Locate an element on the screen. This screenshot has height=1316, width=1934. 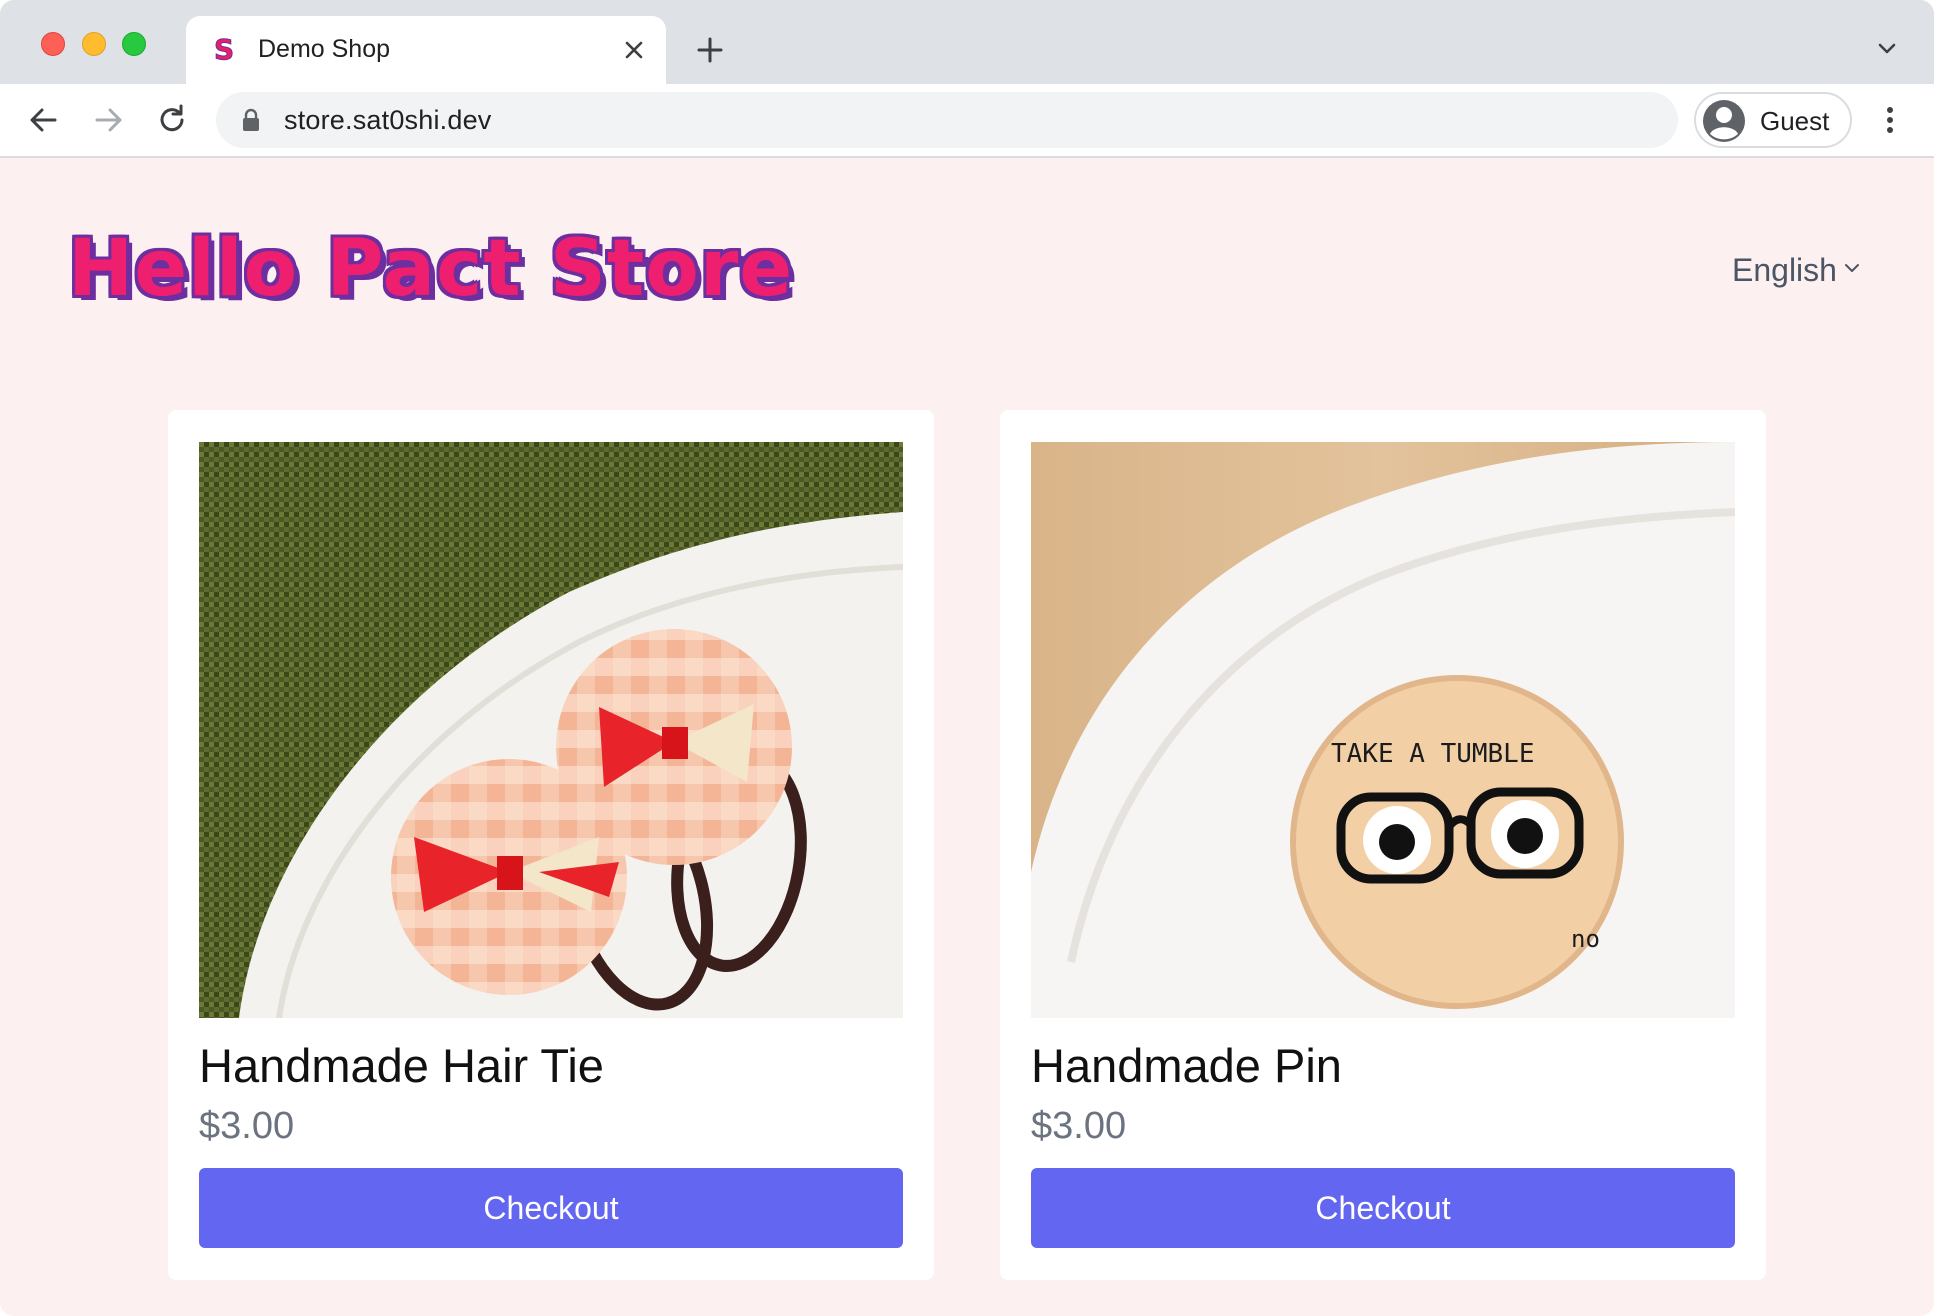
svg-text: TAKE A TUMBLE is located at coordinates (1433, 754).